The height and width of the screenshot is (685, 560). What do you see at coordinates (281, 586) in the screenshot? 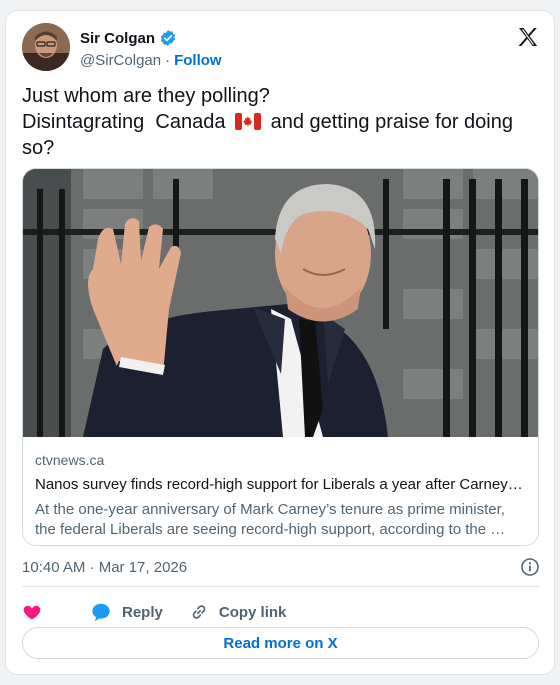
I see `divider` at bounding box center [281, 586].